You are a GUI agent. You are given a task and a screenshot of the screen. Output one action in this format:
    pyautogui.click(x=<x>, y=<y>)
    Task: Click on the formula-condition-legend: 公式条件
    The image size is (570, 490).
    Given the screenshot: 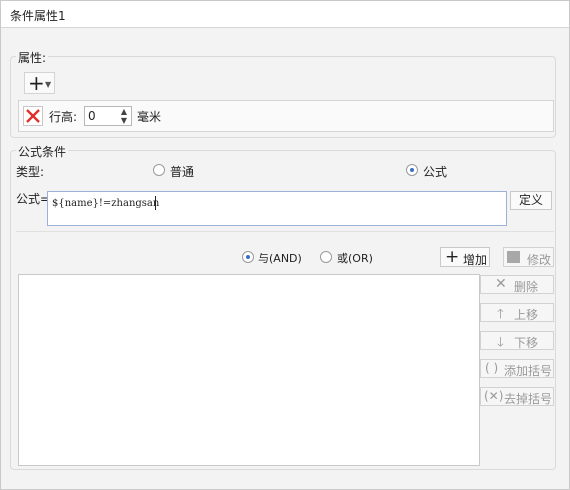 What is the action you would take?
    pyautogui.click(x=42, y=151)
    